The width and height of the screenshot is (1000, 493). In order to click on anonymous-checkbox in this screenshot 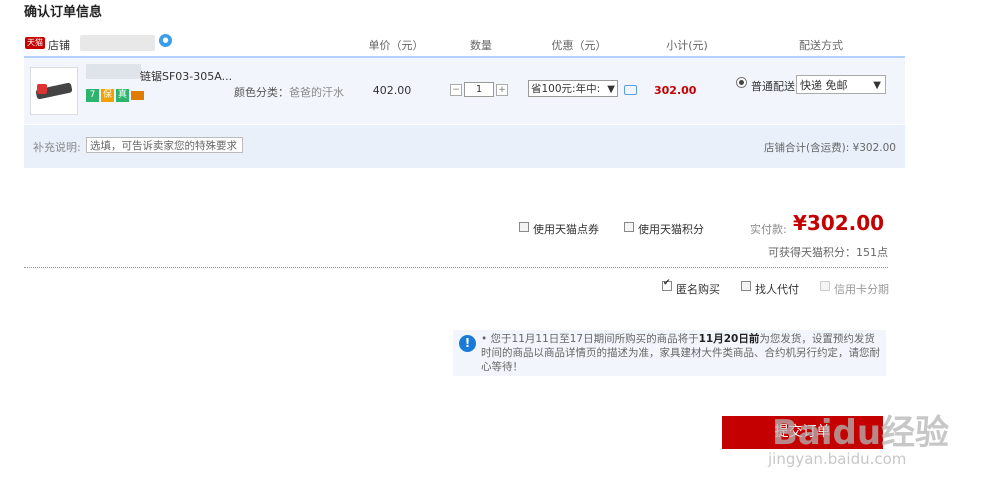, I will do `click(667, 284)`.